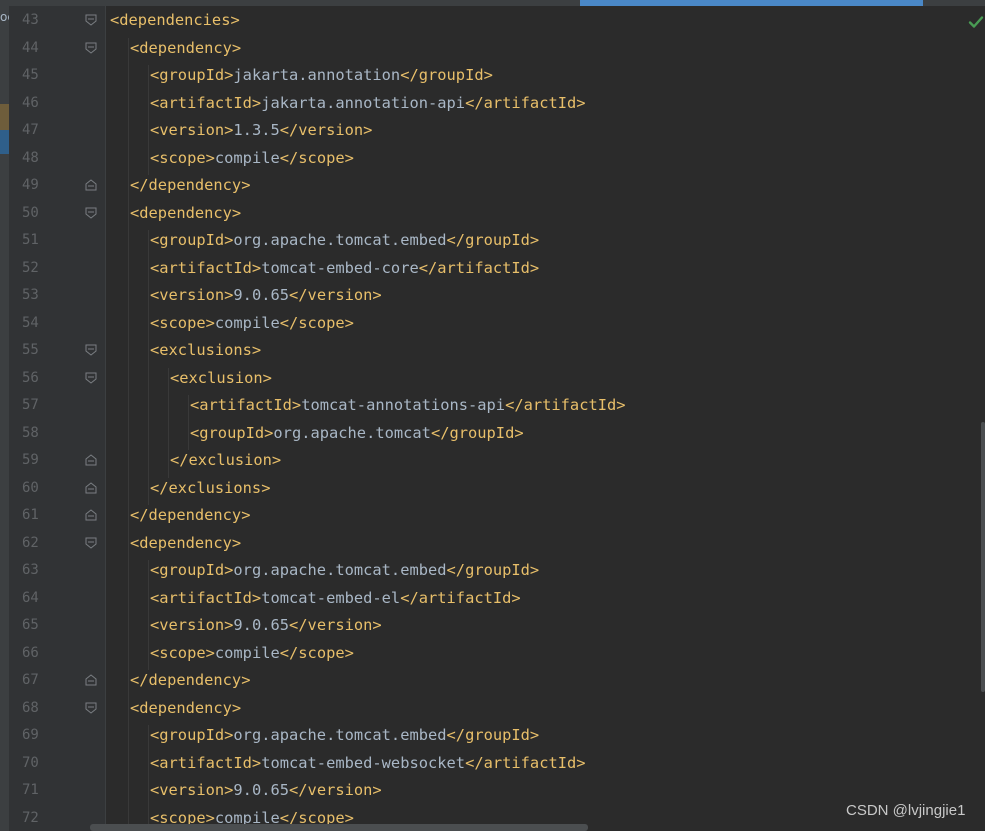 Image resolution: width=985 pixels, height=831 pixels. I want to click on vertical-scrollbar, so click(983, 557).